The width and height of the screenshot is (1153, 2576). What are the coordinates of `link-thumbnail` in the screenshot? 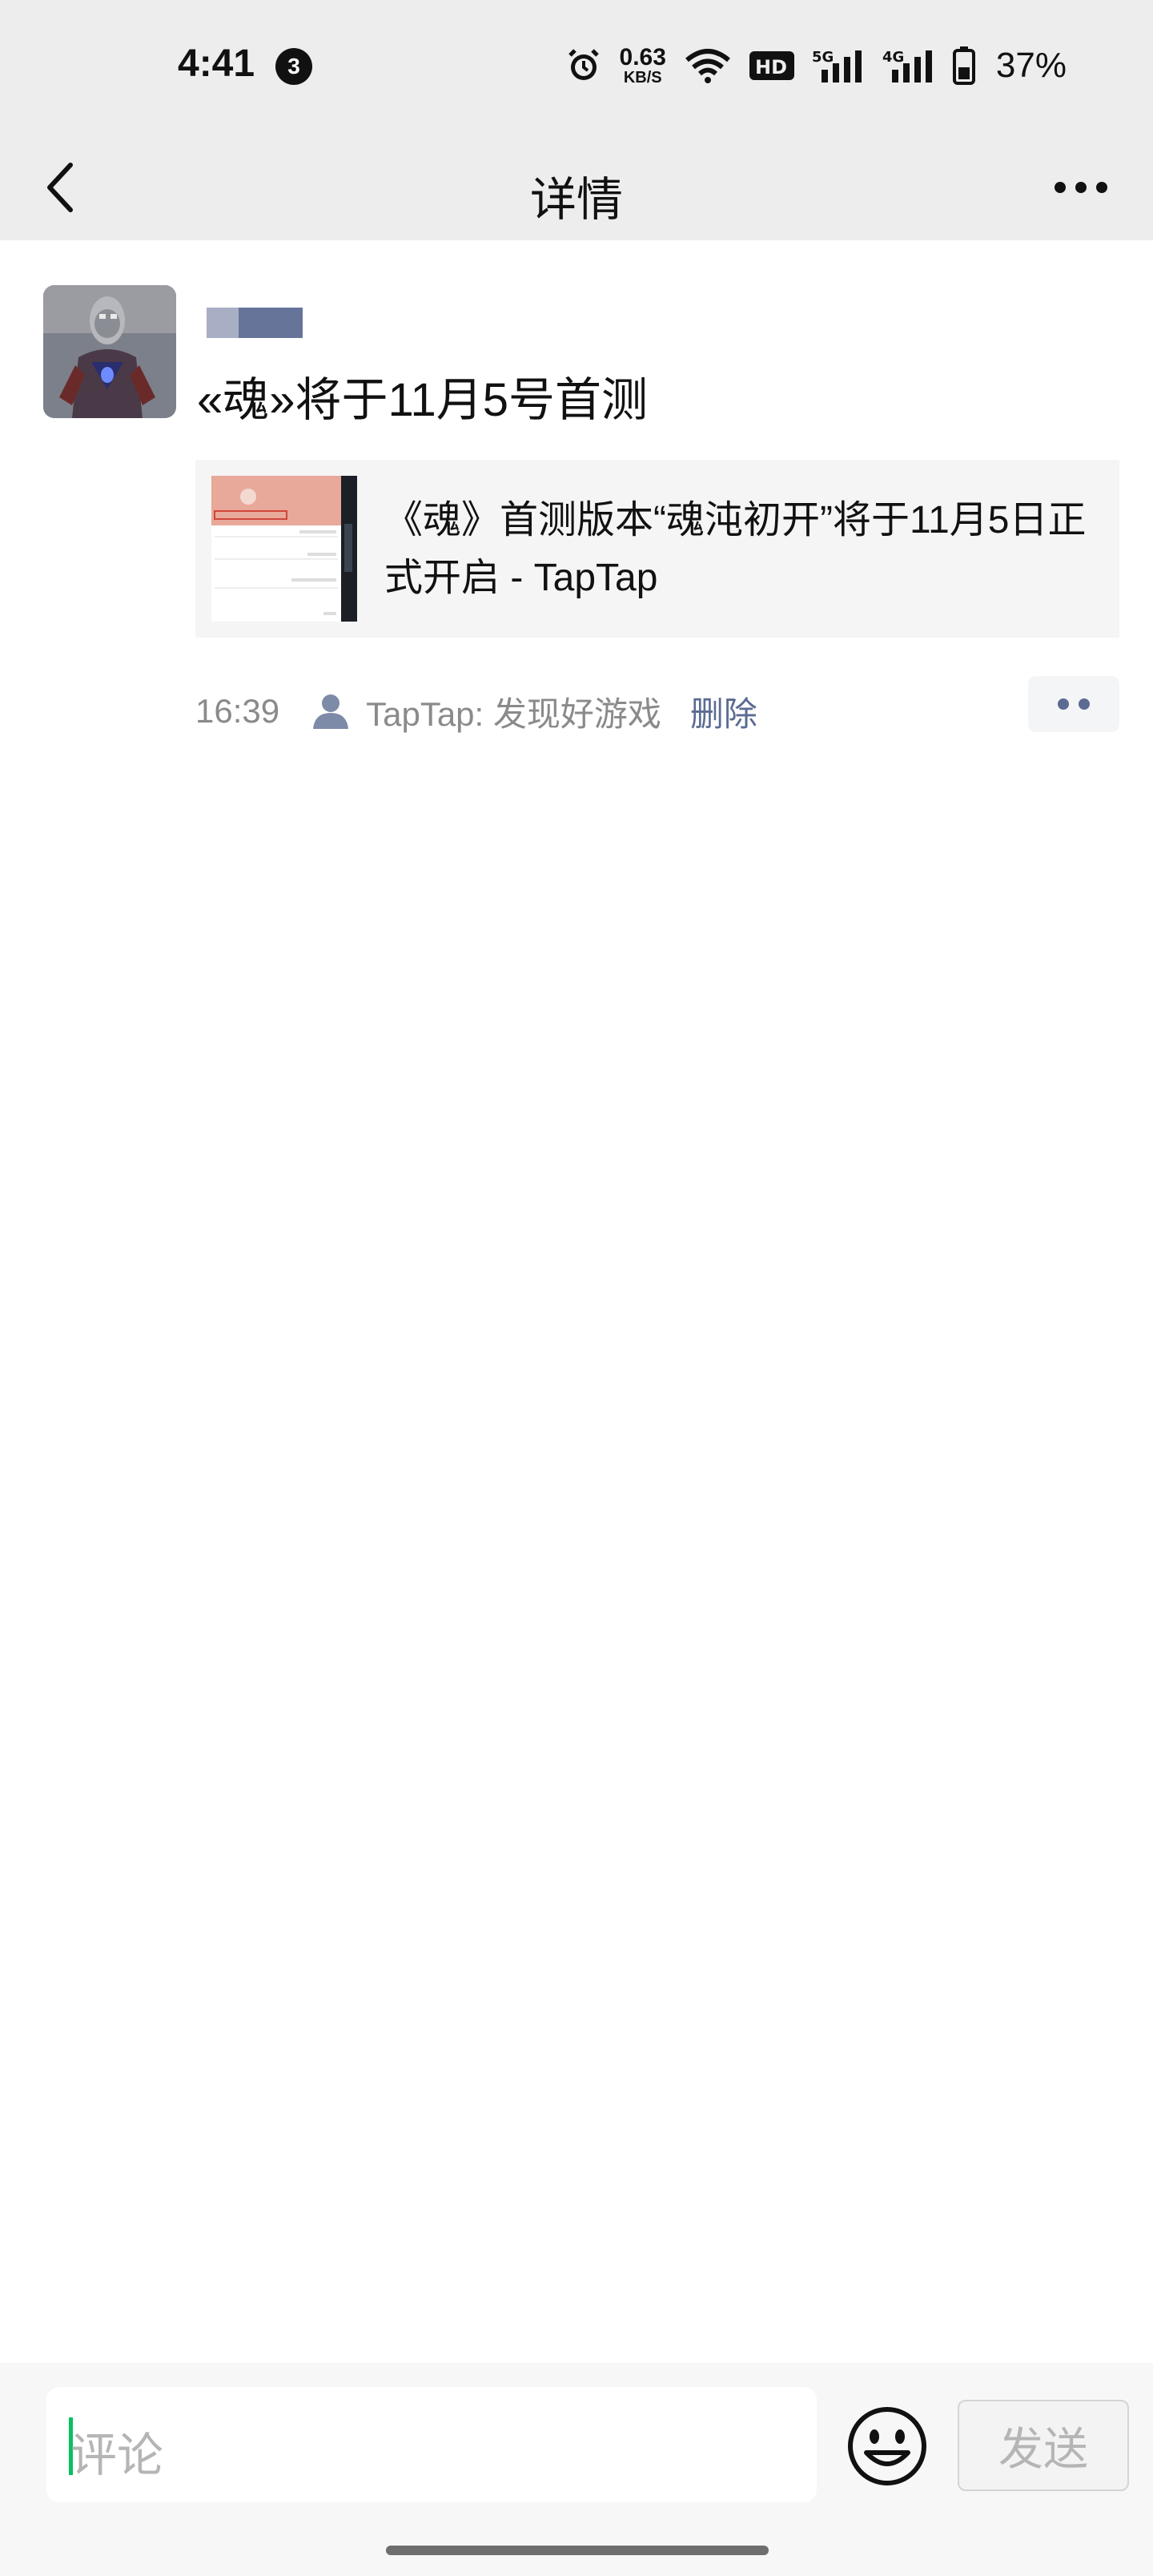 It's located at (284, 549).